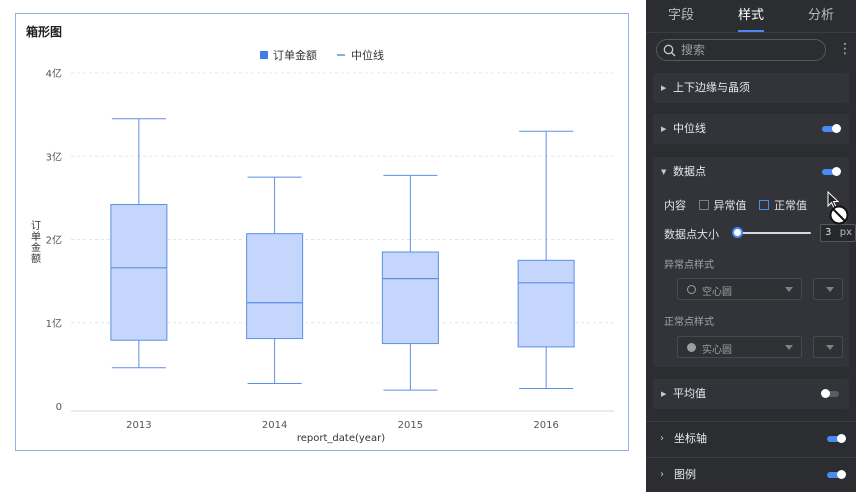  I want to click on y-tick-label: 1亿, so click(54, 323).